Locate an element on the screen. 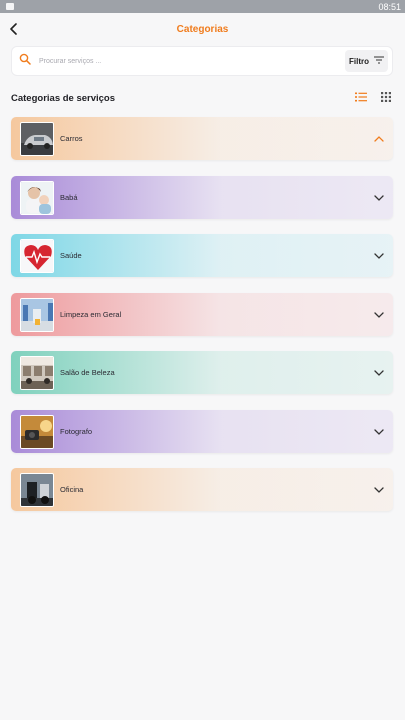 This screenshot has width=405, height=720. status-time: 08:51 is located at coordinates (389, 6).